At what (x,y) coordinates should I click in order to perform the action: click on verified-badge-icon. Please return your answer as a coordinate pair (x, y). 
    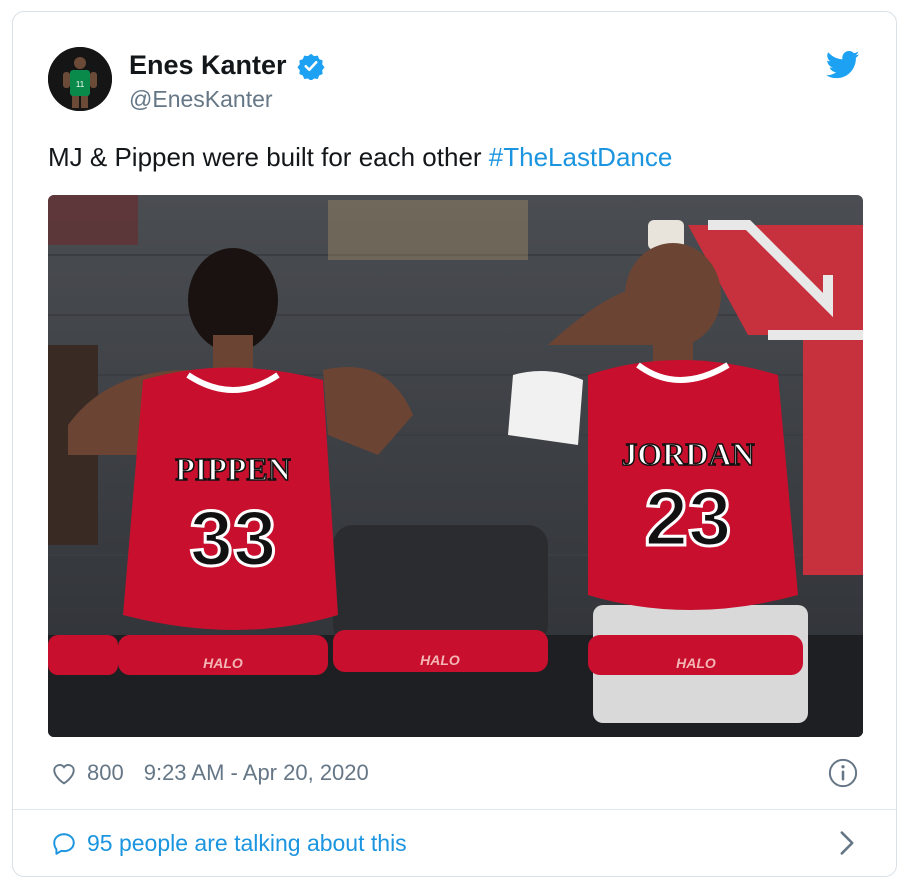
    Looking at the image, I should click on (311, 66).